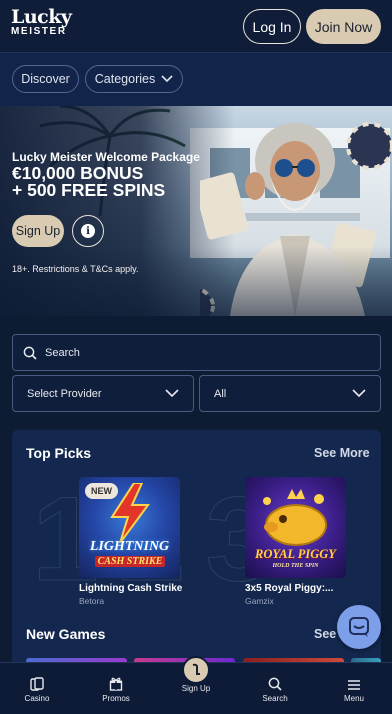  What do you see at coordinates (39, 31) in the screenshot?
I see `logo-sub-text: MEISTER` at bounding box center [39, 31].